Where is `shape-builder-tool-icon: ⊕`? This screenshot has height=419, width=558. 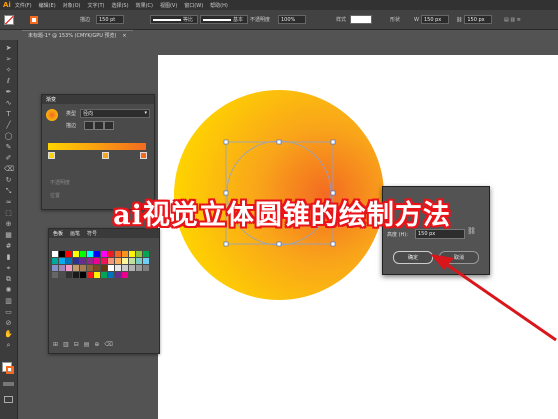 shape-builder-tool-icon: ⊕ is located at coordinates (8, 224).